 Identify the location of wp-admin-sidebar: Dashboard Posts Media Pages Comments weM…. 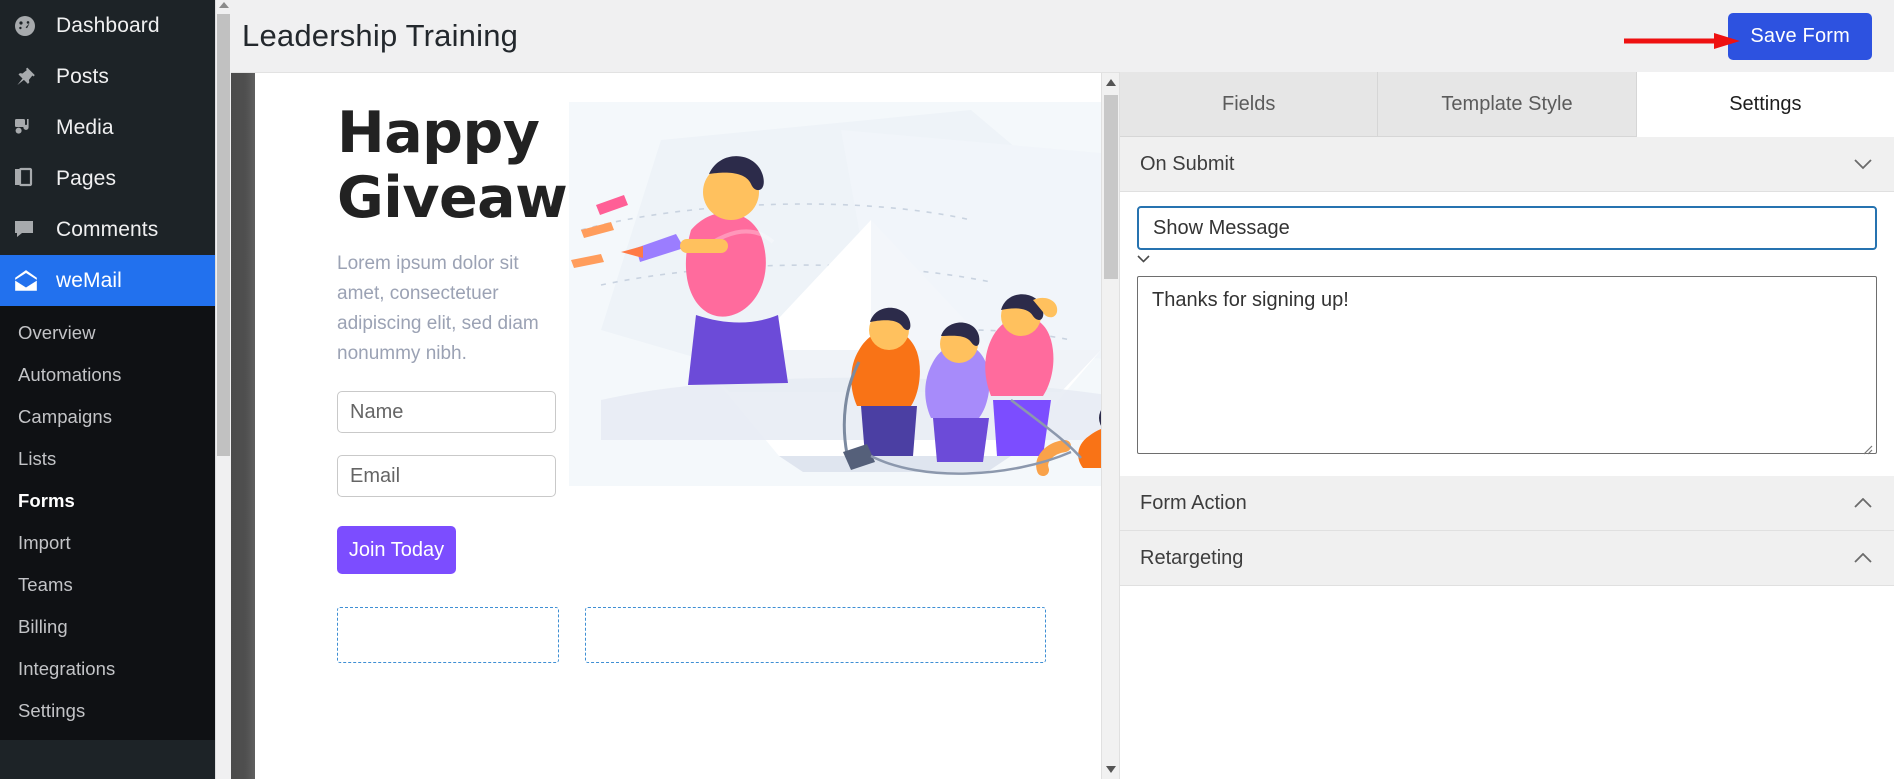
(107, 389).